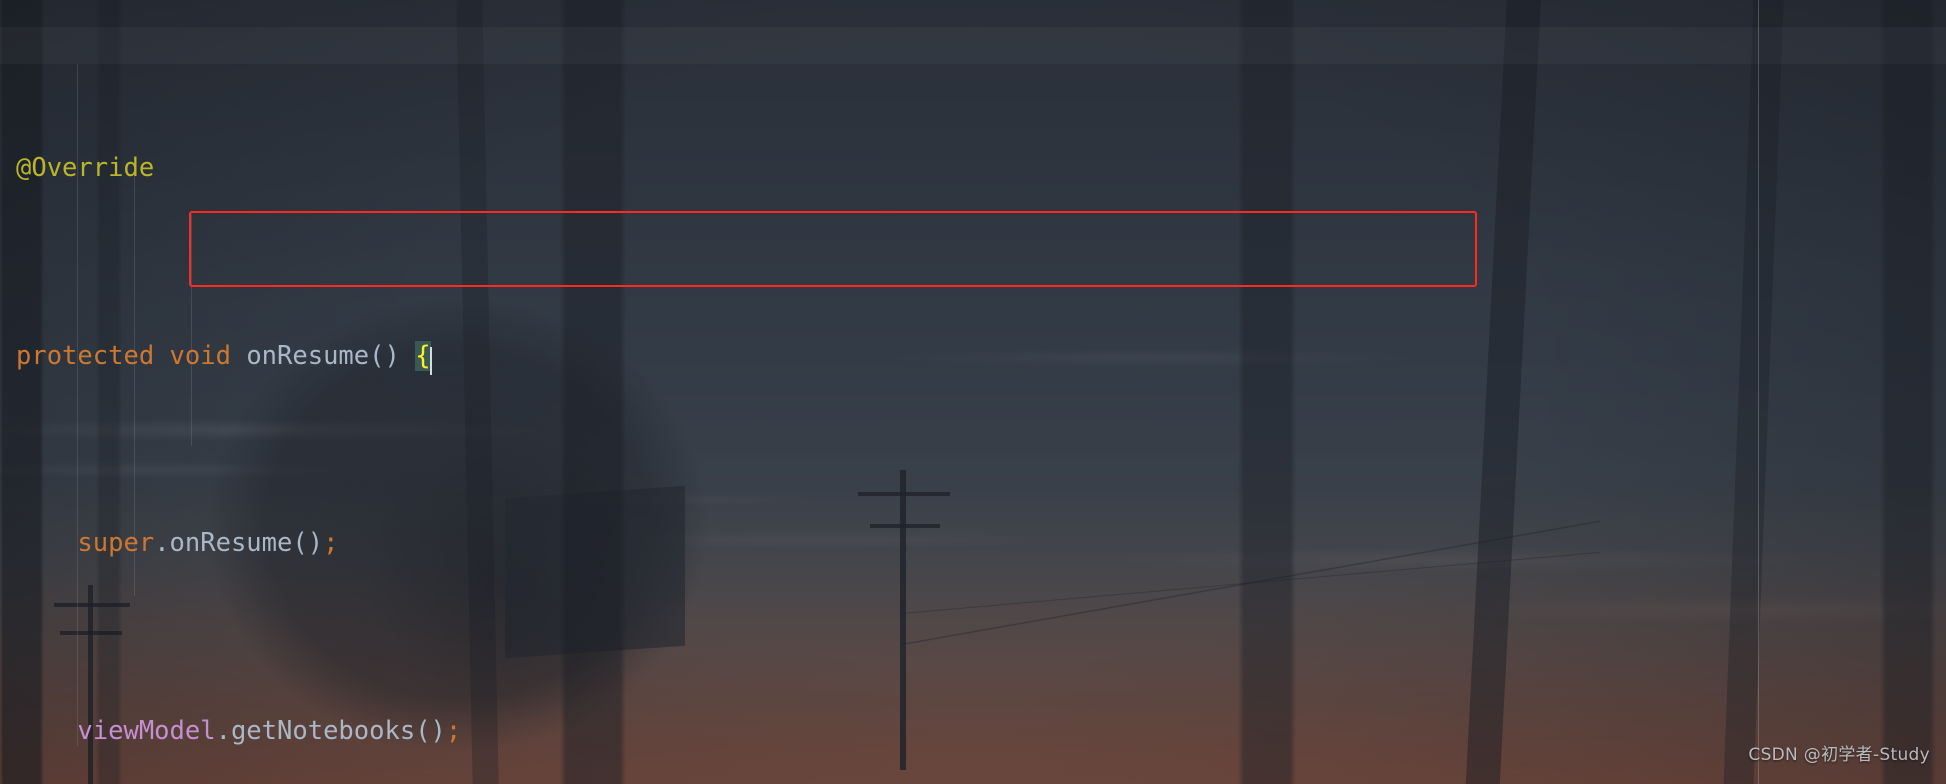  What do you see at coordinates (146, 730) in the screenshot?
I see `field-viewmodel: viewModel` at bounding box center [146, 730].